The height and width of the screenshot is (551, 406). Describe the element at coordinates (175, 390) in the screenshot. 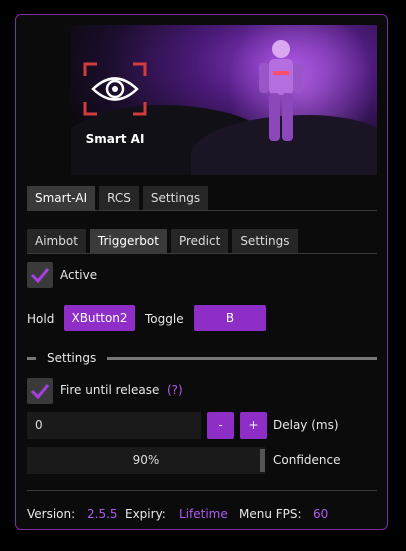

I see `help-tooltip-icon: (?)` at that location.